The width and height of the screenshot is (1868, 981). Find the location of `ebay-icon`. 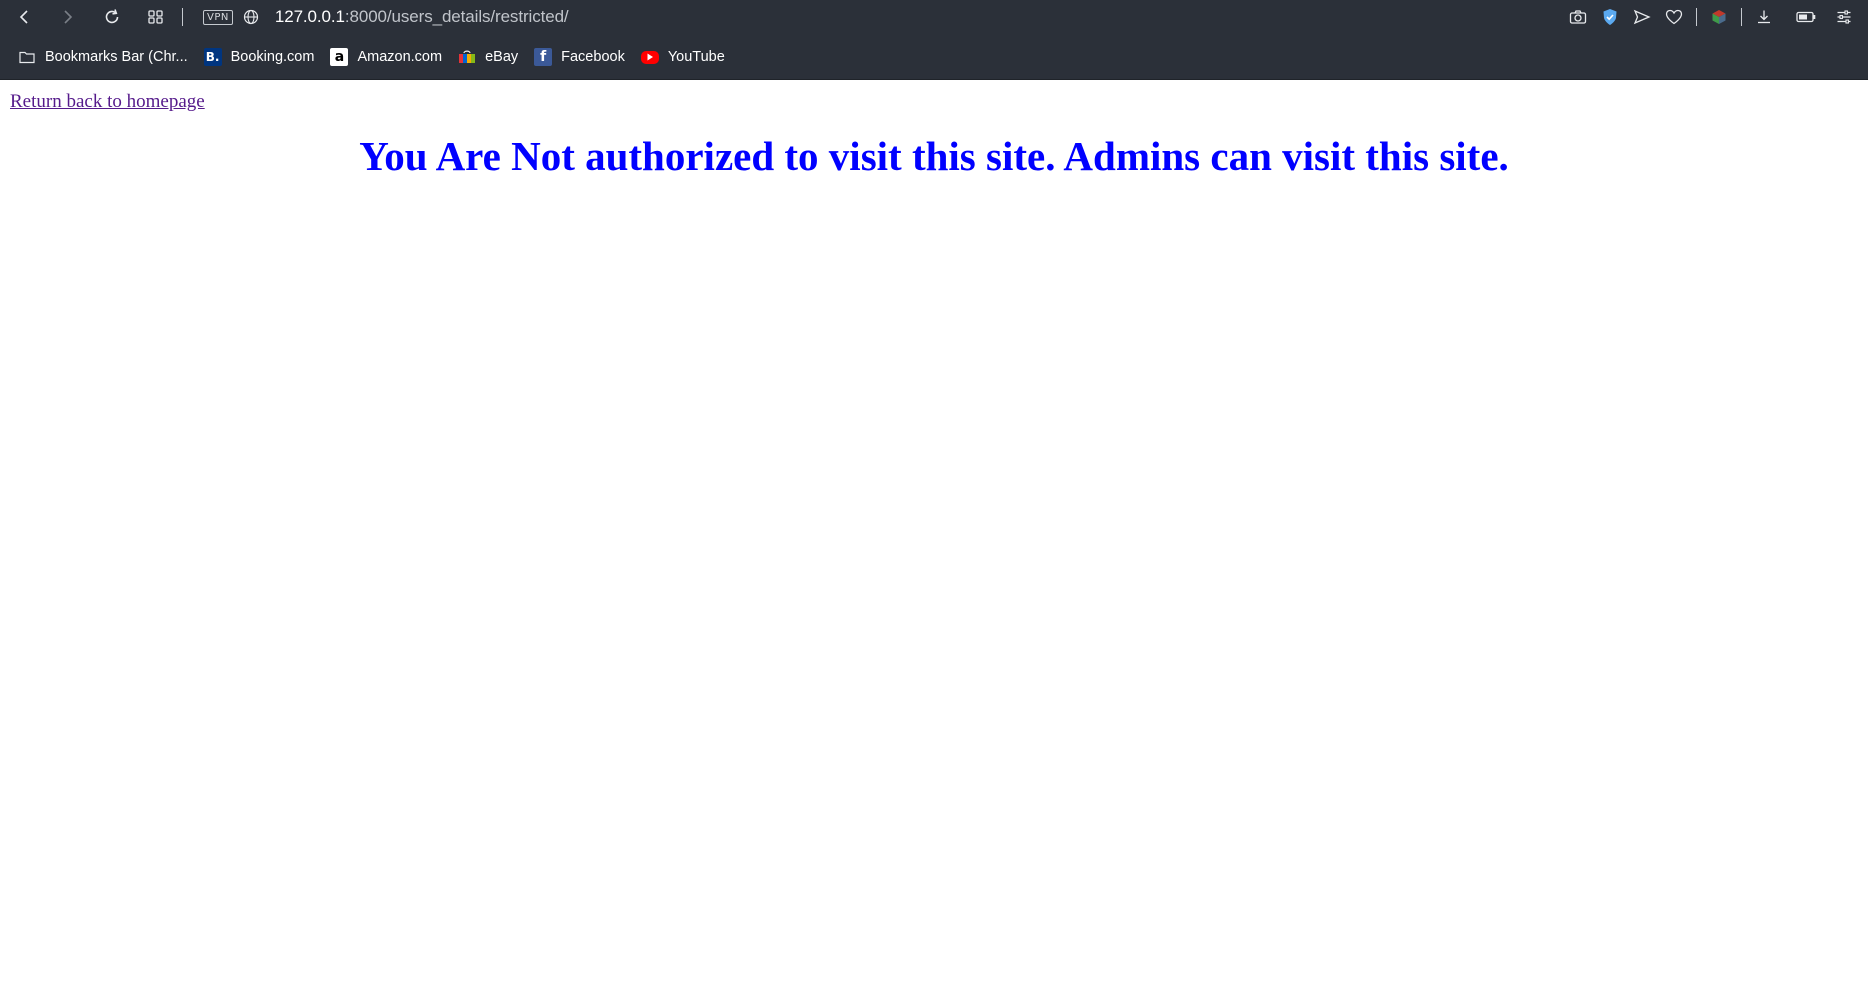

ebay-icon is located at coordinates (467, 57).